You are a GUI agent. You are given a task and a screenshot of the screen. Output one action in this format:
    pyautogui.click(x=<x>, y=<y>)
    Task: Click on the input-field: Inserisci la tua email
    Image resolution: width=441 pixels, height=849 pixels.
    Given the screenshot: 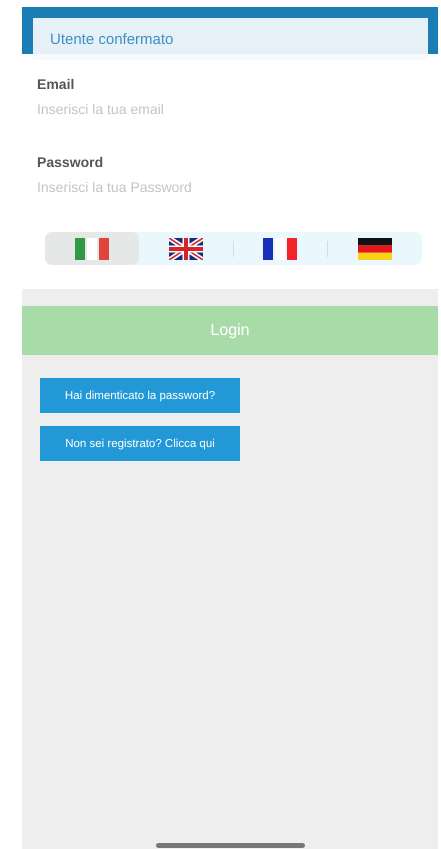 What is the action you would take?
    pyautogui.click(x=217, y=109)
    